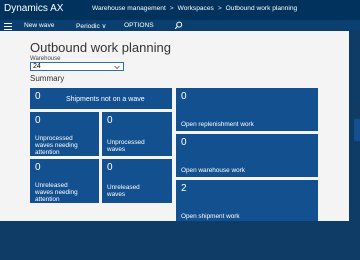 The height and width of the screenshot is (260, 360). Describe the element at coordinates (64, 181) in the screenshot. I see `tile-unreleased-waves-needing-attention: 0 Unreleased waves needing attention` at that location.